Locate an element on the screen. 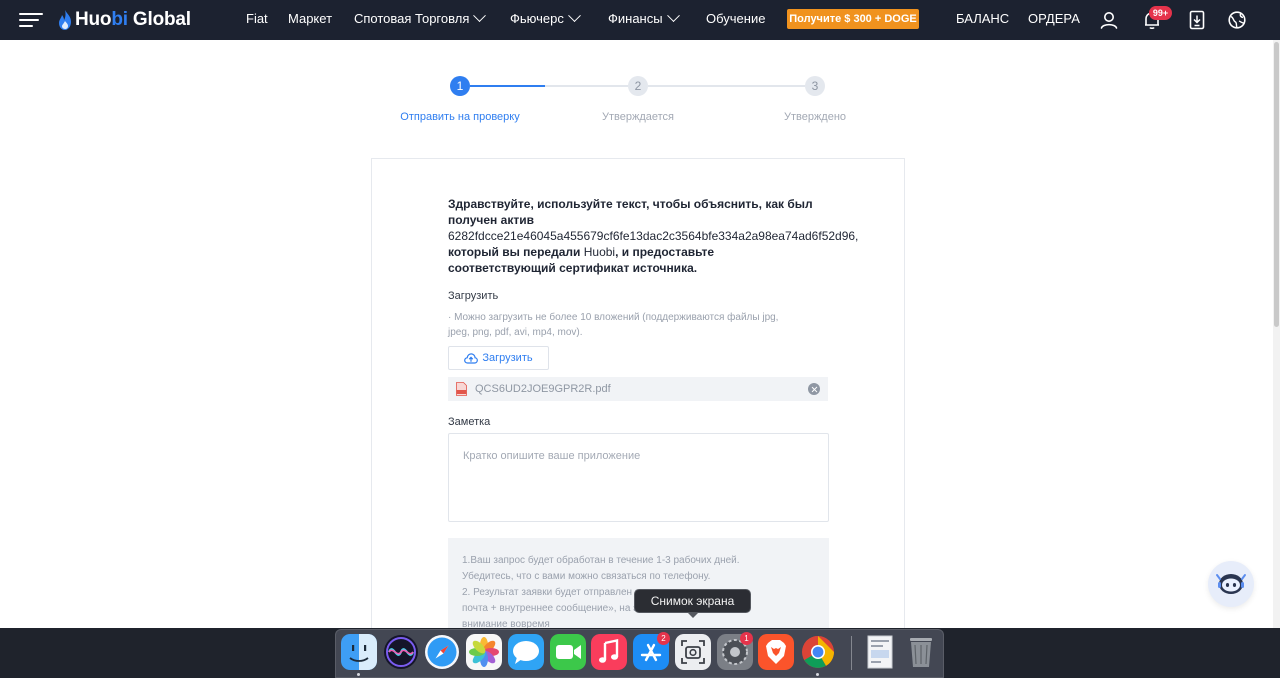 The image size is (1280, 678). chrome-running-indicator is located at coordinates (817, 674).